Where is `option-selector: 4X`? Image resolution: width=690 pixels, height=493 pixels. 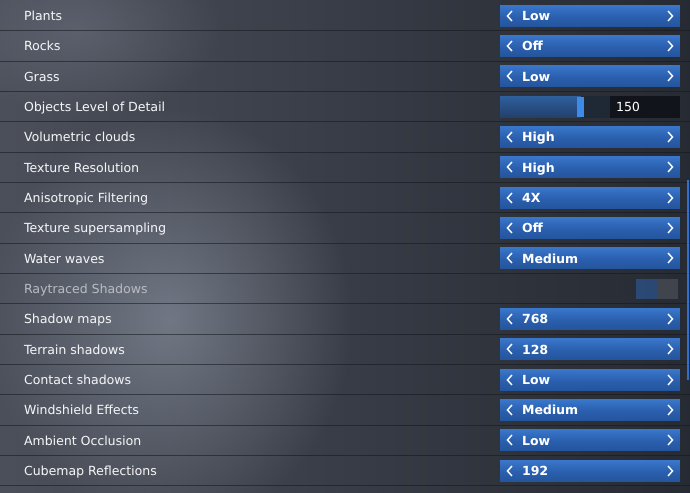 option-selector: 4X is located at coordinates (590, 197).